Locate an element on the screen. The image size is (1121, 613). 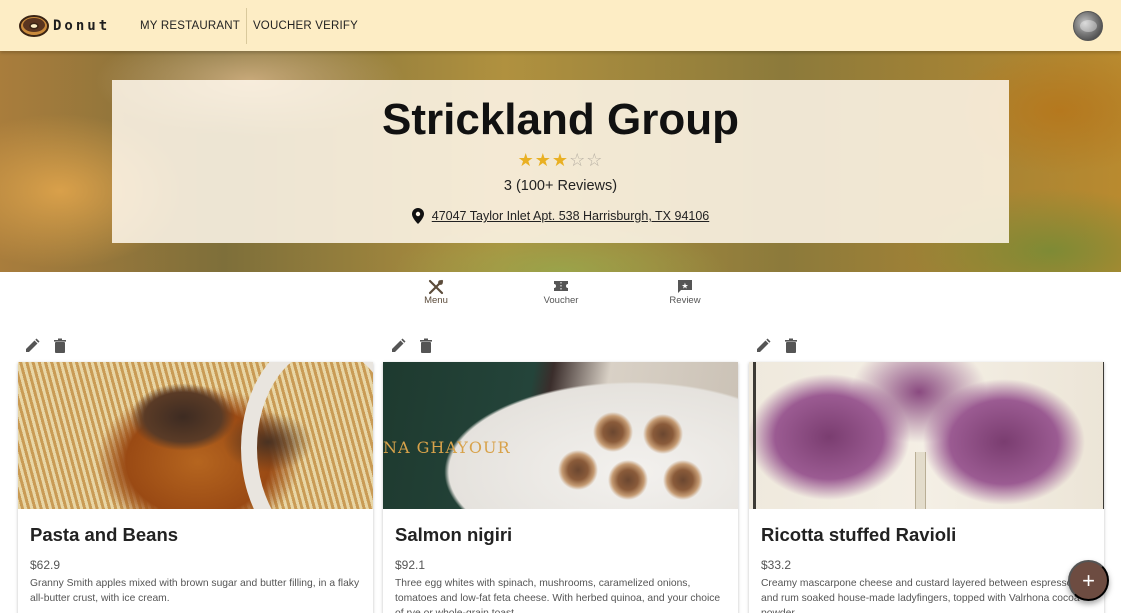
tab-label: Menu is located at coordinates (436, 300).